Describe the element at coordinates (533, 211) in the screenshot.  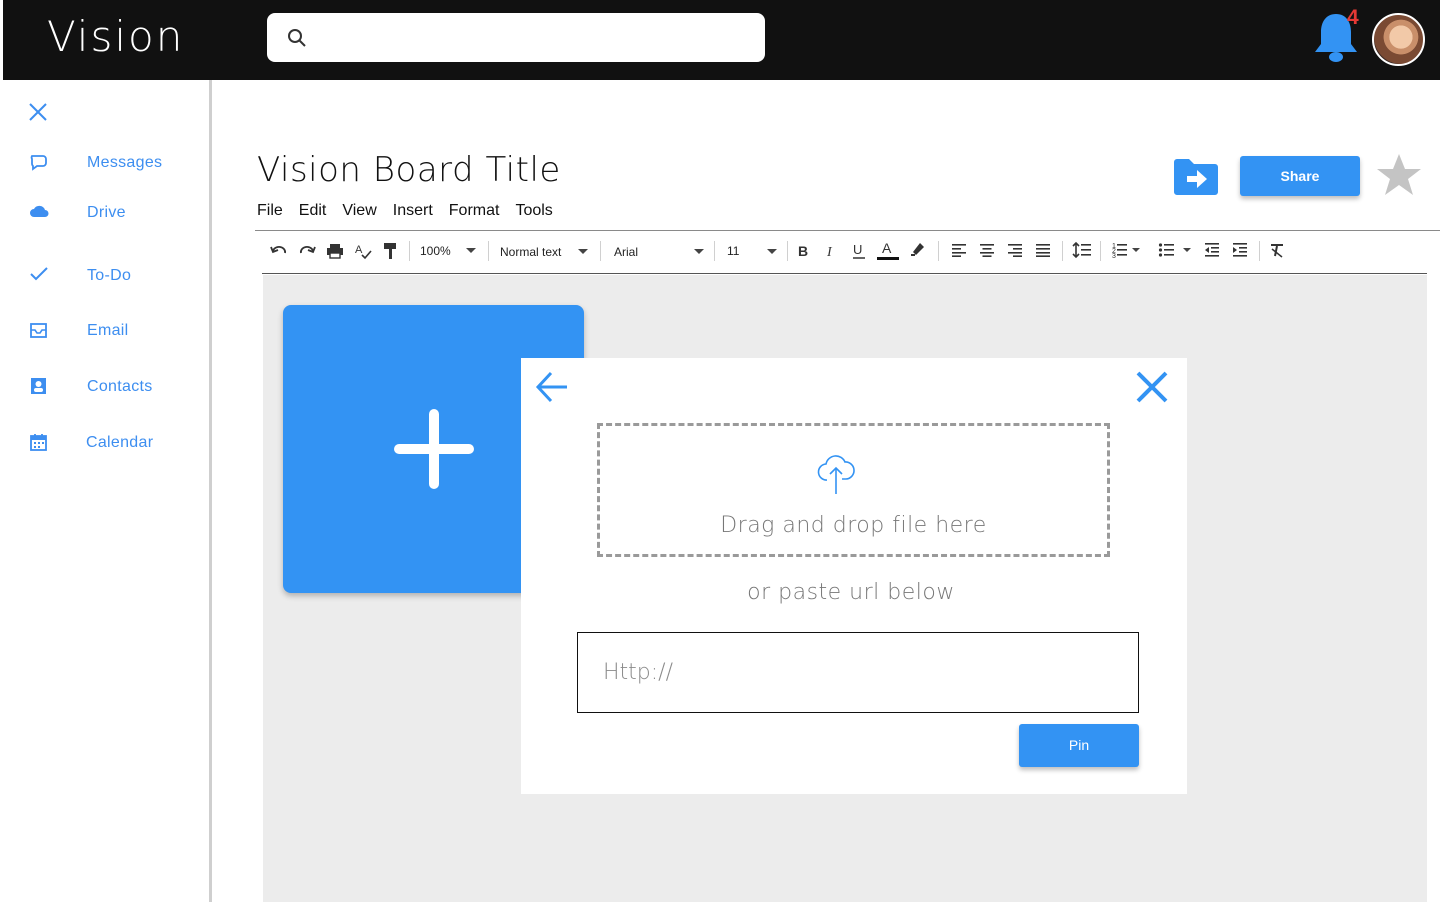
I see `menu-tools: Tools` at that location.